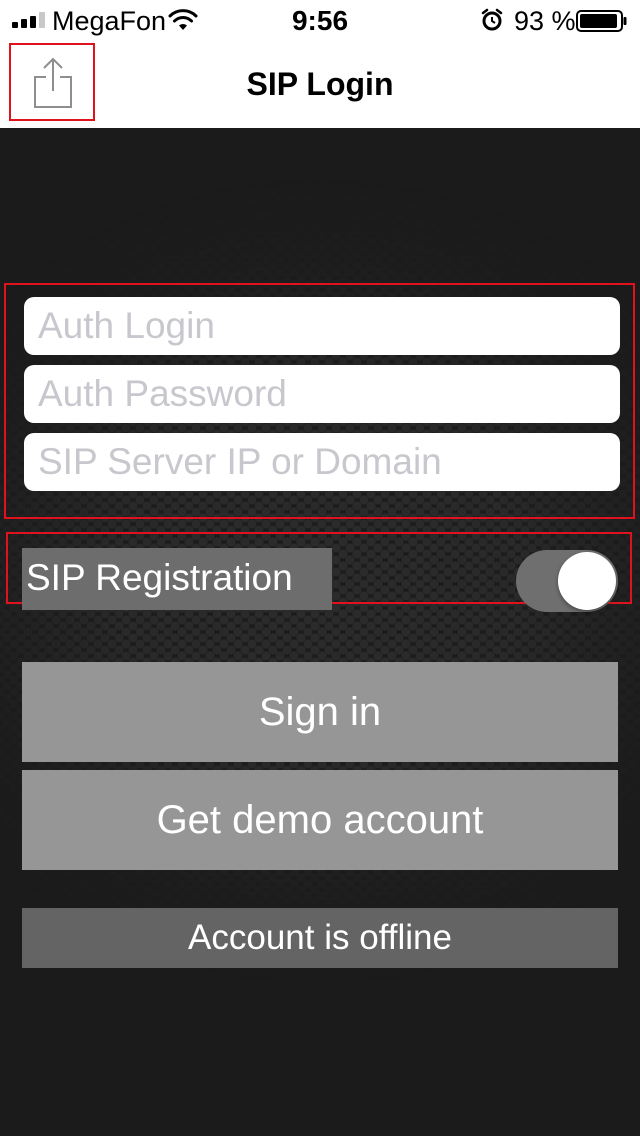  I want to click on toggle-knob, so click(587, 581).